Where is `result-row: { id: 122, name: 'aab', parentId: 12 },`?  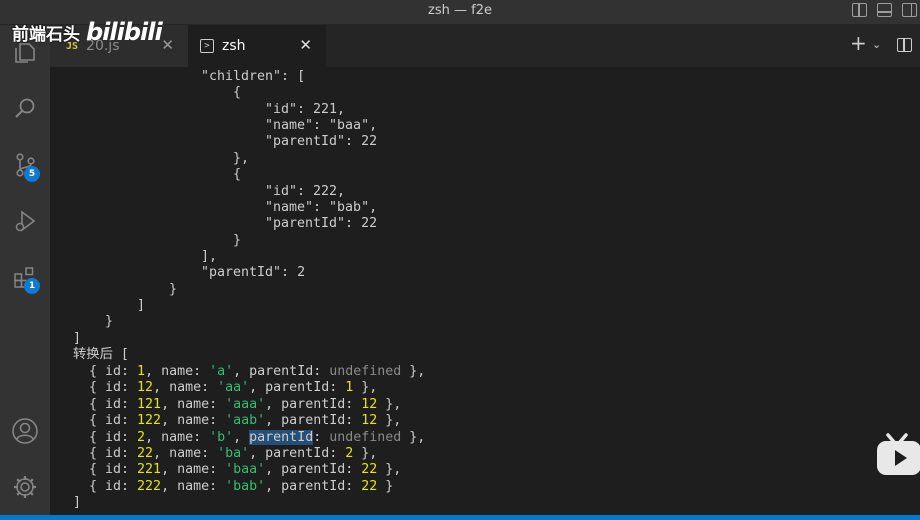 result-row: { id: 122, name: 'aab', parentId: 12 }, is located at coordinates (245, 421).